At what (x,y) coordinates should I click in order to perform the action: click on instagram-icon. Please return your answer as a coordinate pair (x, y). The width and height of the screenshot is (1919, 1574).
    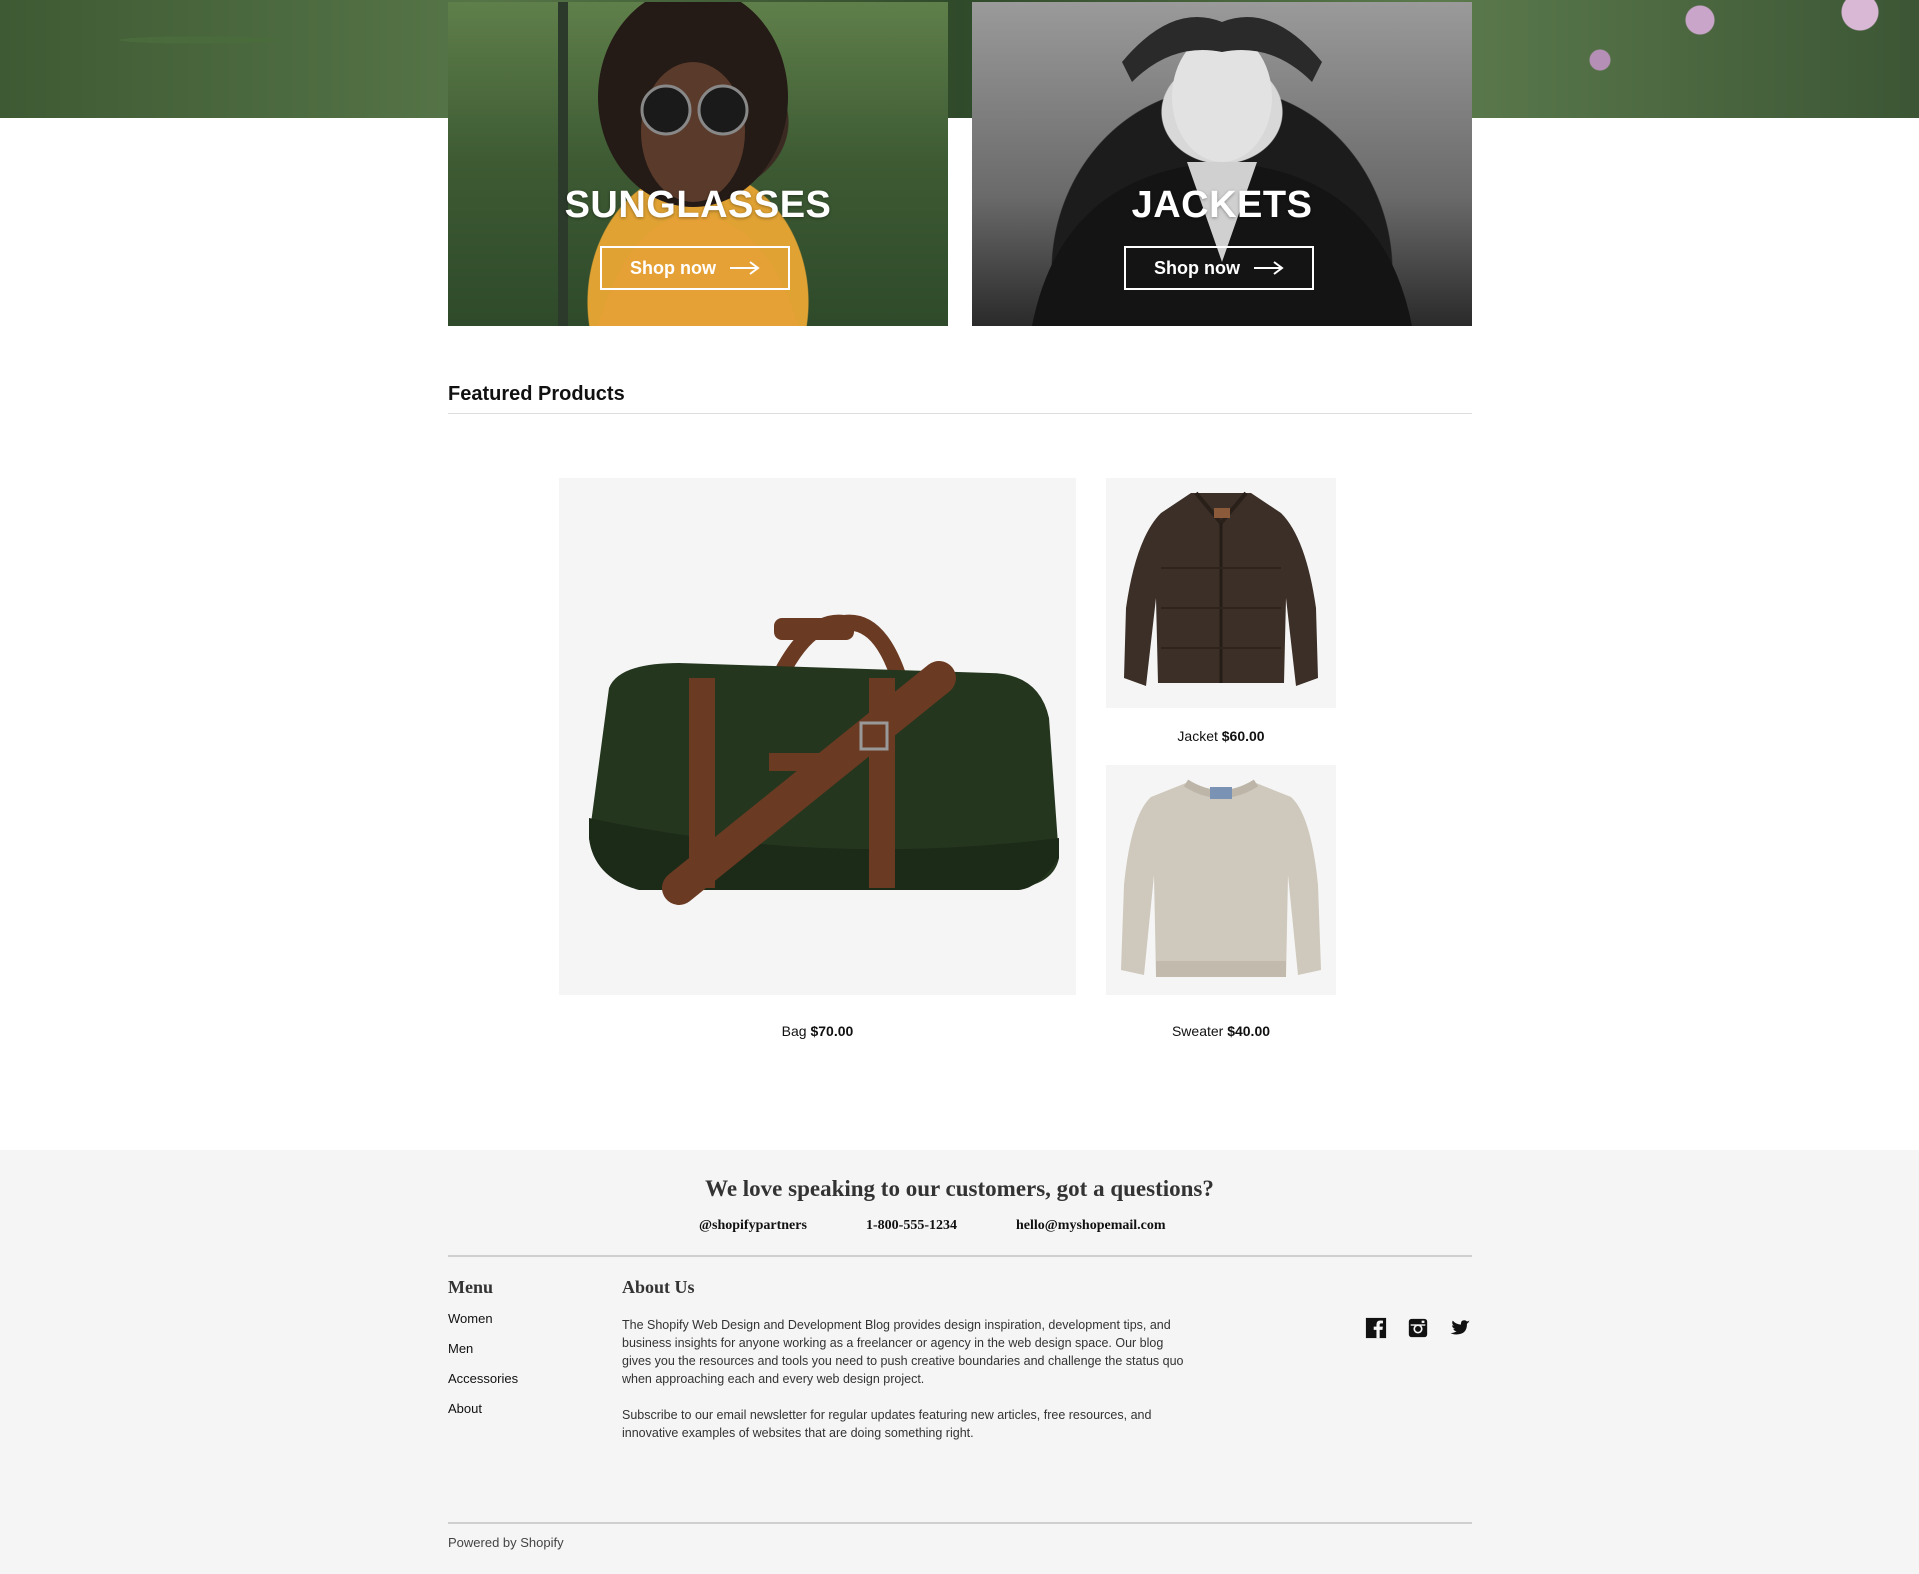
    Looking at the image, I should click on (1418, 1328).